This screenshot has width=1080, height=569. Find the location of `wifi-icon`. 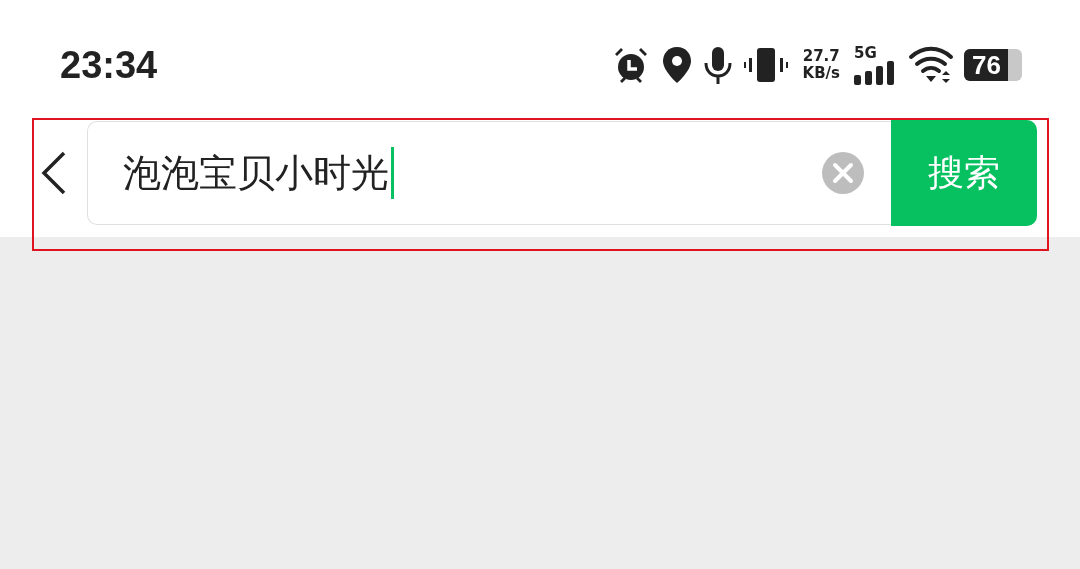

wifi-icon is located at coordinates (931, 65).